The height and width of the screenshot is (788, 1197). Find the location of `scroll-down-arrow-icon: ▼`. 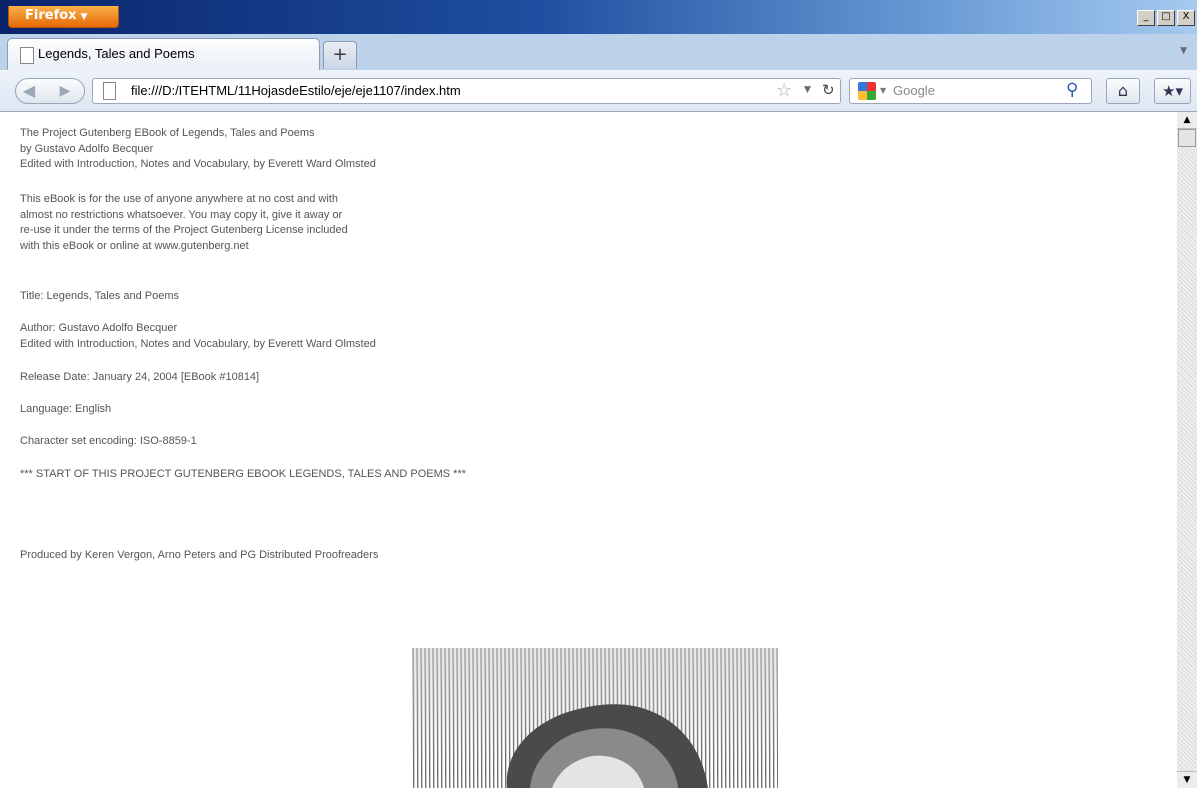

scroll-down-arrow-icon: ▼ is located at coordinates (1187, 779).